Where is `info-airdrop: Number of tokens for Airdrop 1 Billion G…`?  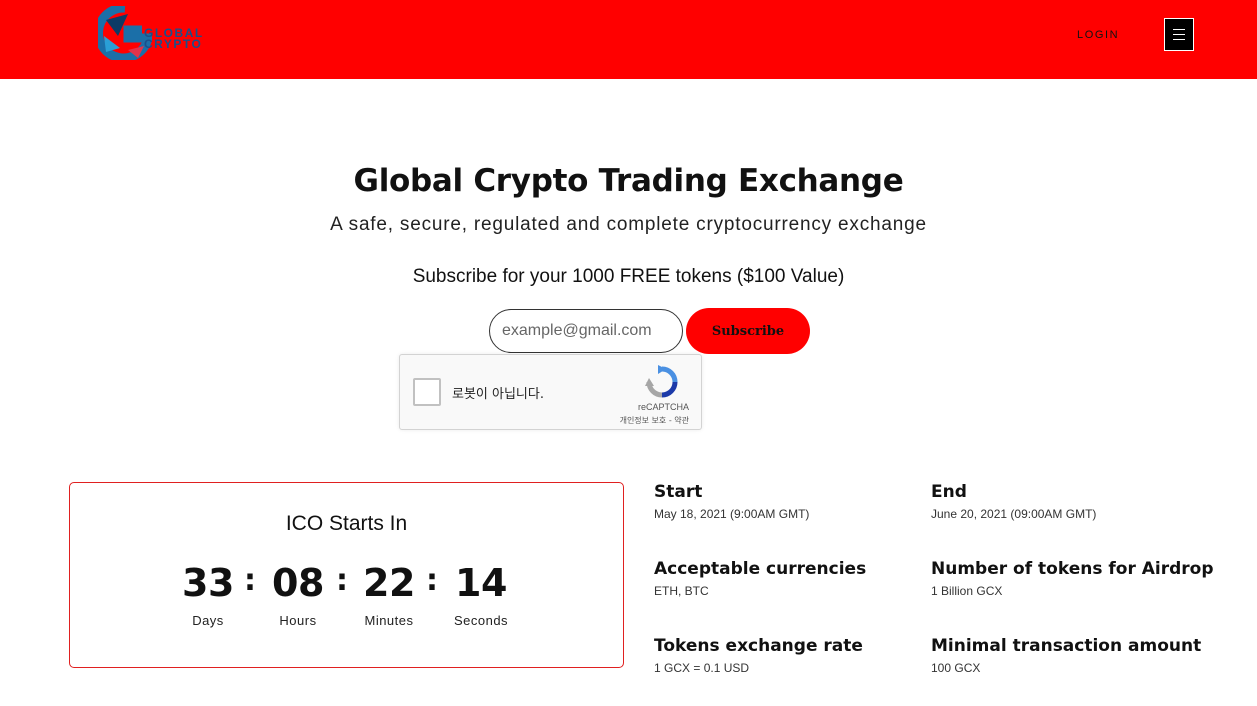 info-airdrop: Number of tokens for Airdrop 1 Billion G… is located at coordinates (1072, 578).